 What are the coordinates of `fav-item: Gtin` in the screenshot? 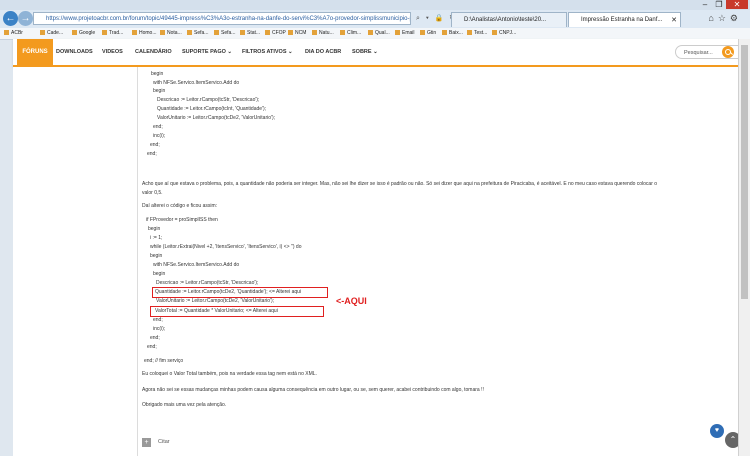 It's located at (428, 33).